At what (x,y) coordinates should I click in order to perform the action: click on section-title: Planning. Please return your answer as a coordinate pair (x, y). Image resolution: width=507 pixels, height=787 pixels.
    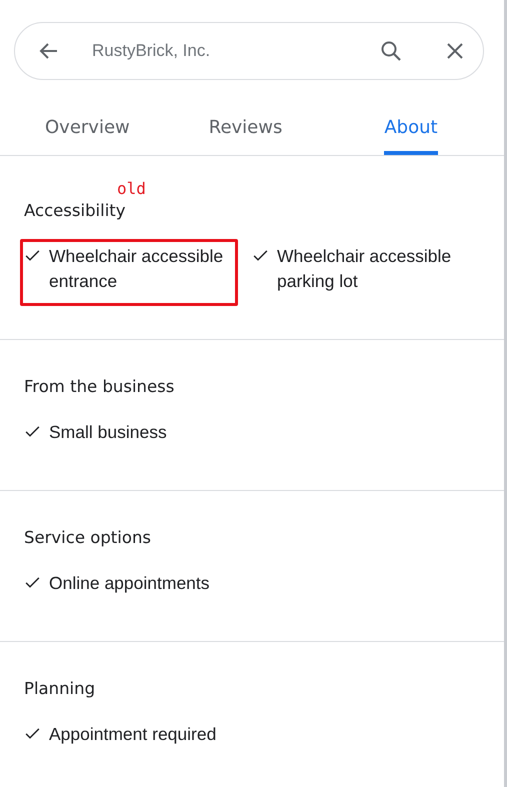
    Looking at the image, I should click on (60, 689).